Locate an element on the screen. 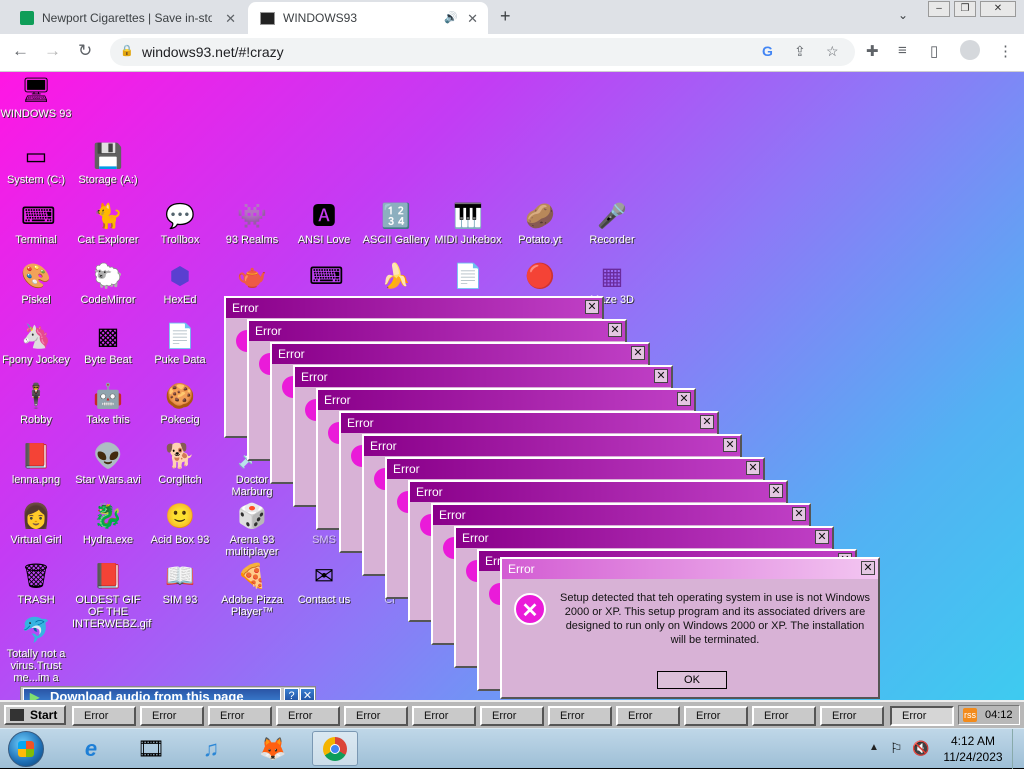 The height and width of the screenshot is (769, 1024). desktop-icon-codemirror: 🐑 CodeMirror is located at coordinates (108, 284).